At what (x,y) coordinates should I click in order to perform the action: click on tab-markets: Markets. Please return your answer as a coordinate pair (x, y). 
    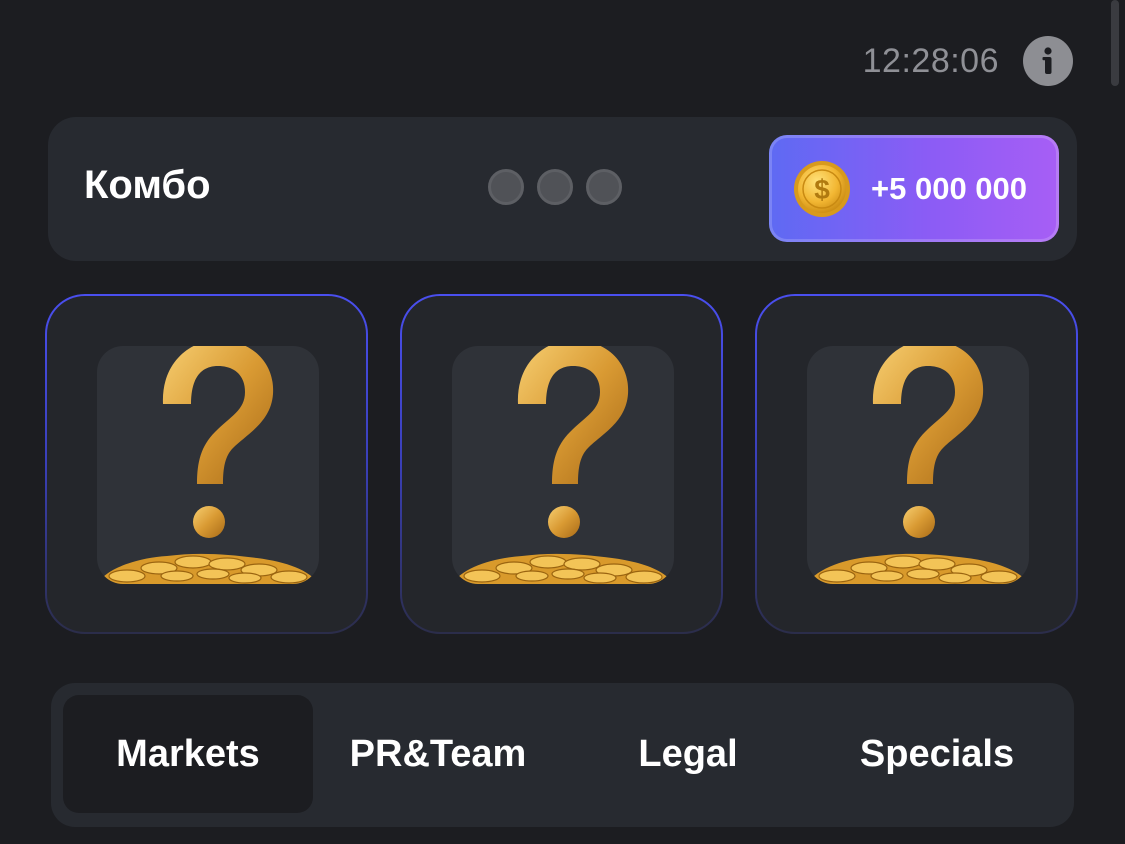
    Looking at the image, I should click on (188, 754).